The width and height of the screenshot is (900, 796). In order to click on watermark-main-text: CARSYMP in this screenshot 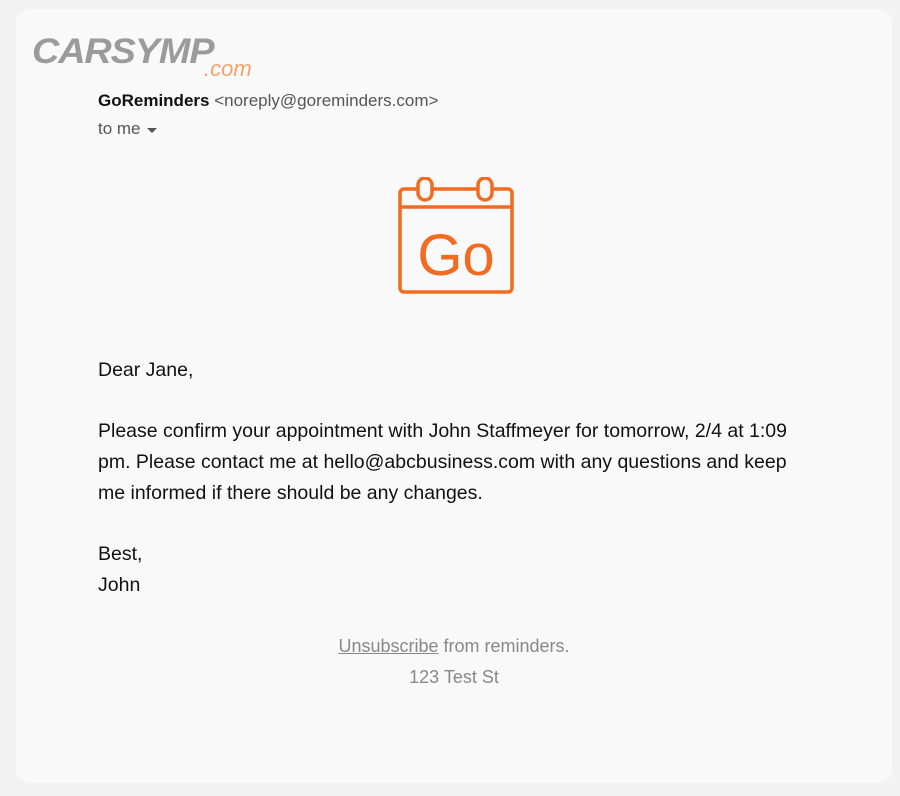, I will do `click(123, 51)`.